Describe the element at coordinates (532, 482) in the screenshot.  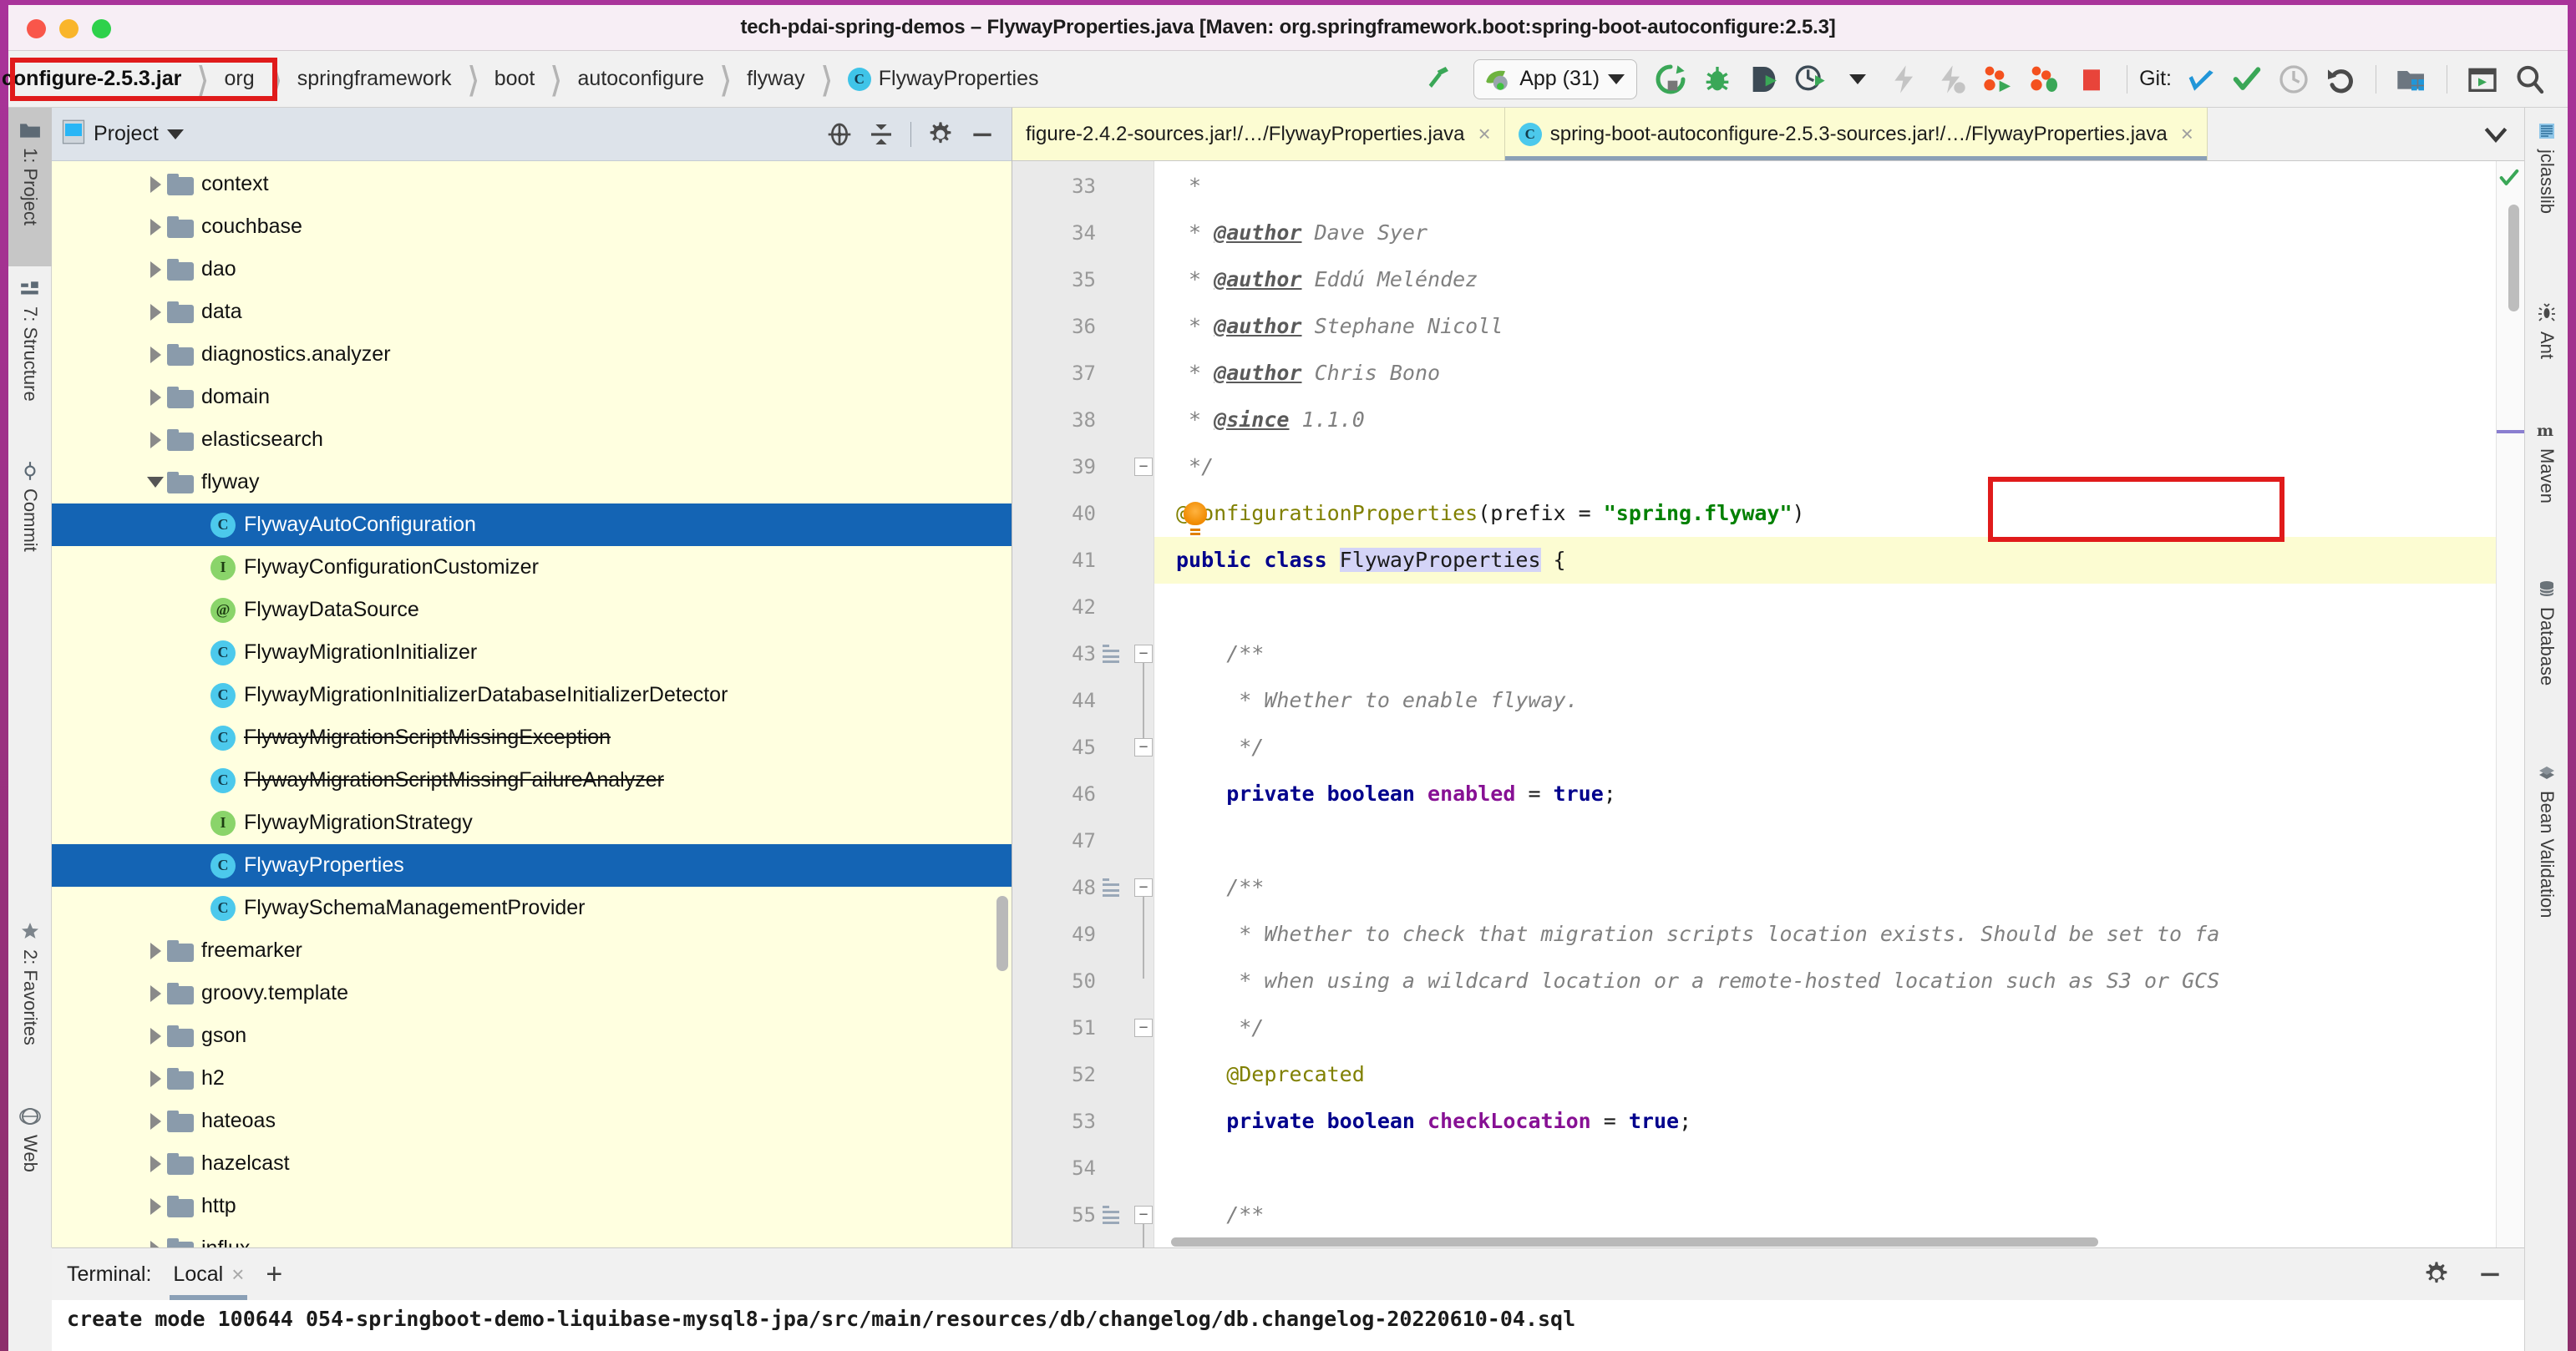
I see `tree-row: flyway` at that location.